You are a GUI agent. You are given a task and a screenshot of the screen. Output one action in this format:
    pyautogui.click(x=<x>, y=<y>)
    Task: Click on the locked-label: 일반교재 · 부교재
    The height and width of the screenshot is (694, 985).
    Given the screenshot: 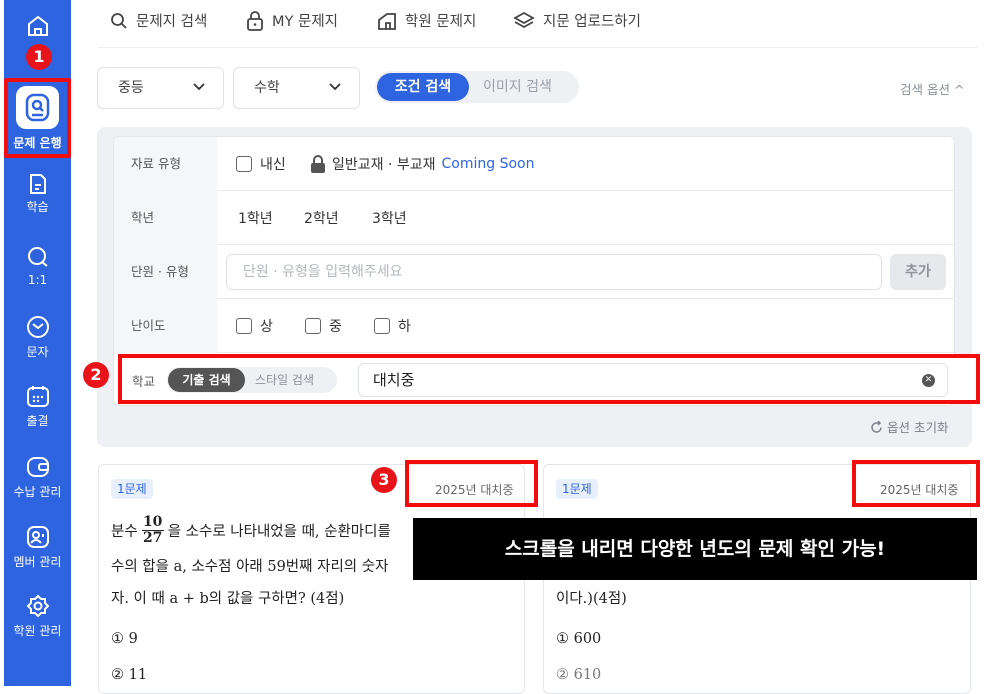 What is the action you would take?
    pyautogui.click(x=384, y=165)
    